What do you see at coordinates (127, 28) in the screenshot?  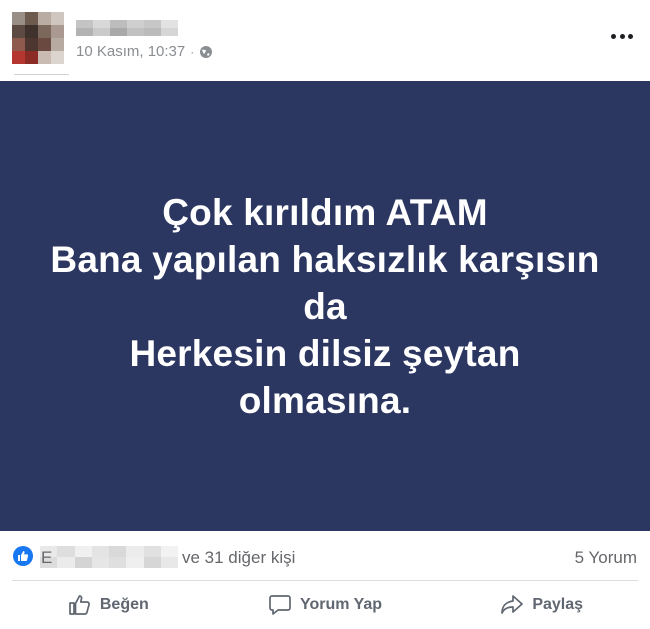 I see `author-name-redacted` at bounding box center [127, 28].